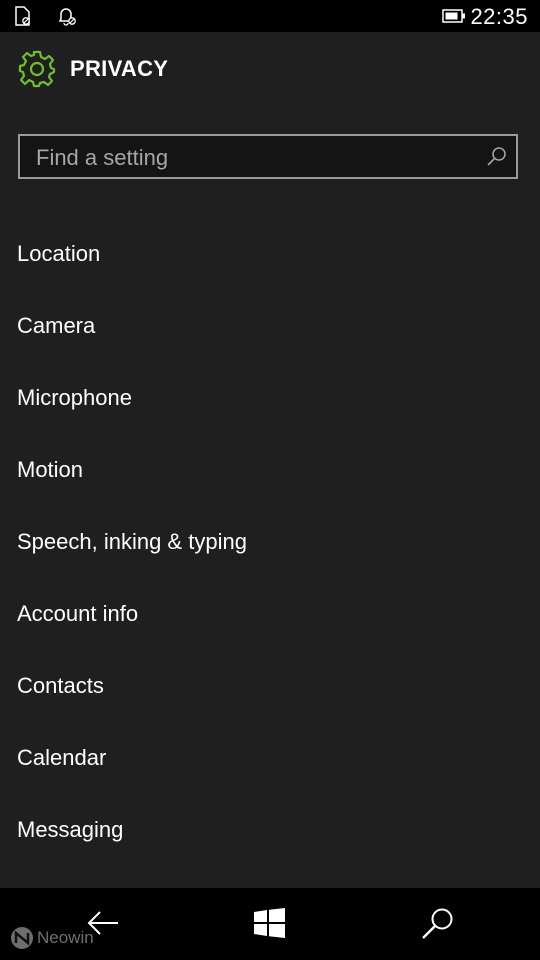 This screenshot has width=540, height=960. What do you see at coordinates (270, 72) in the screenshot?
I see `page-header: PRIVACY` at bounding box center [270, 72].